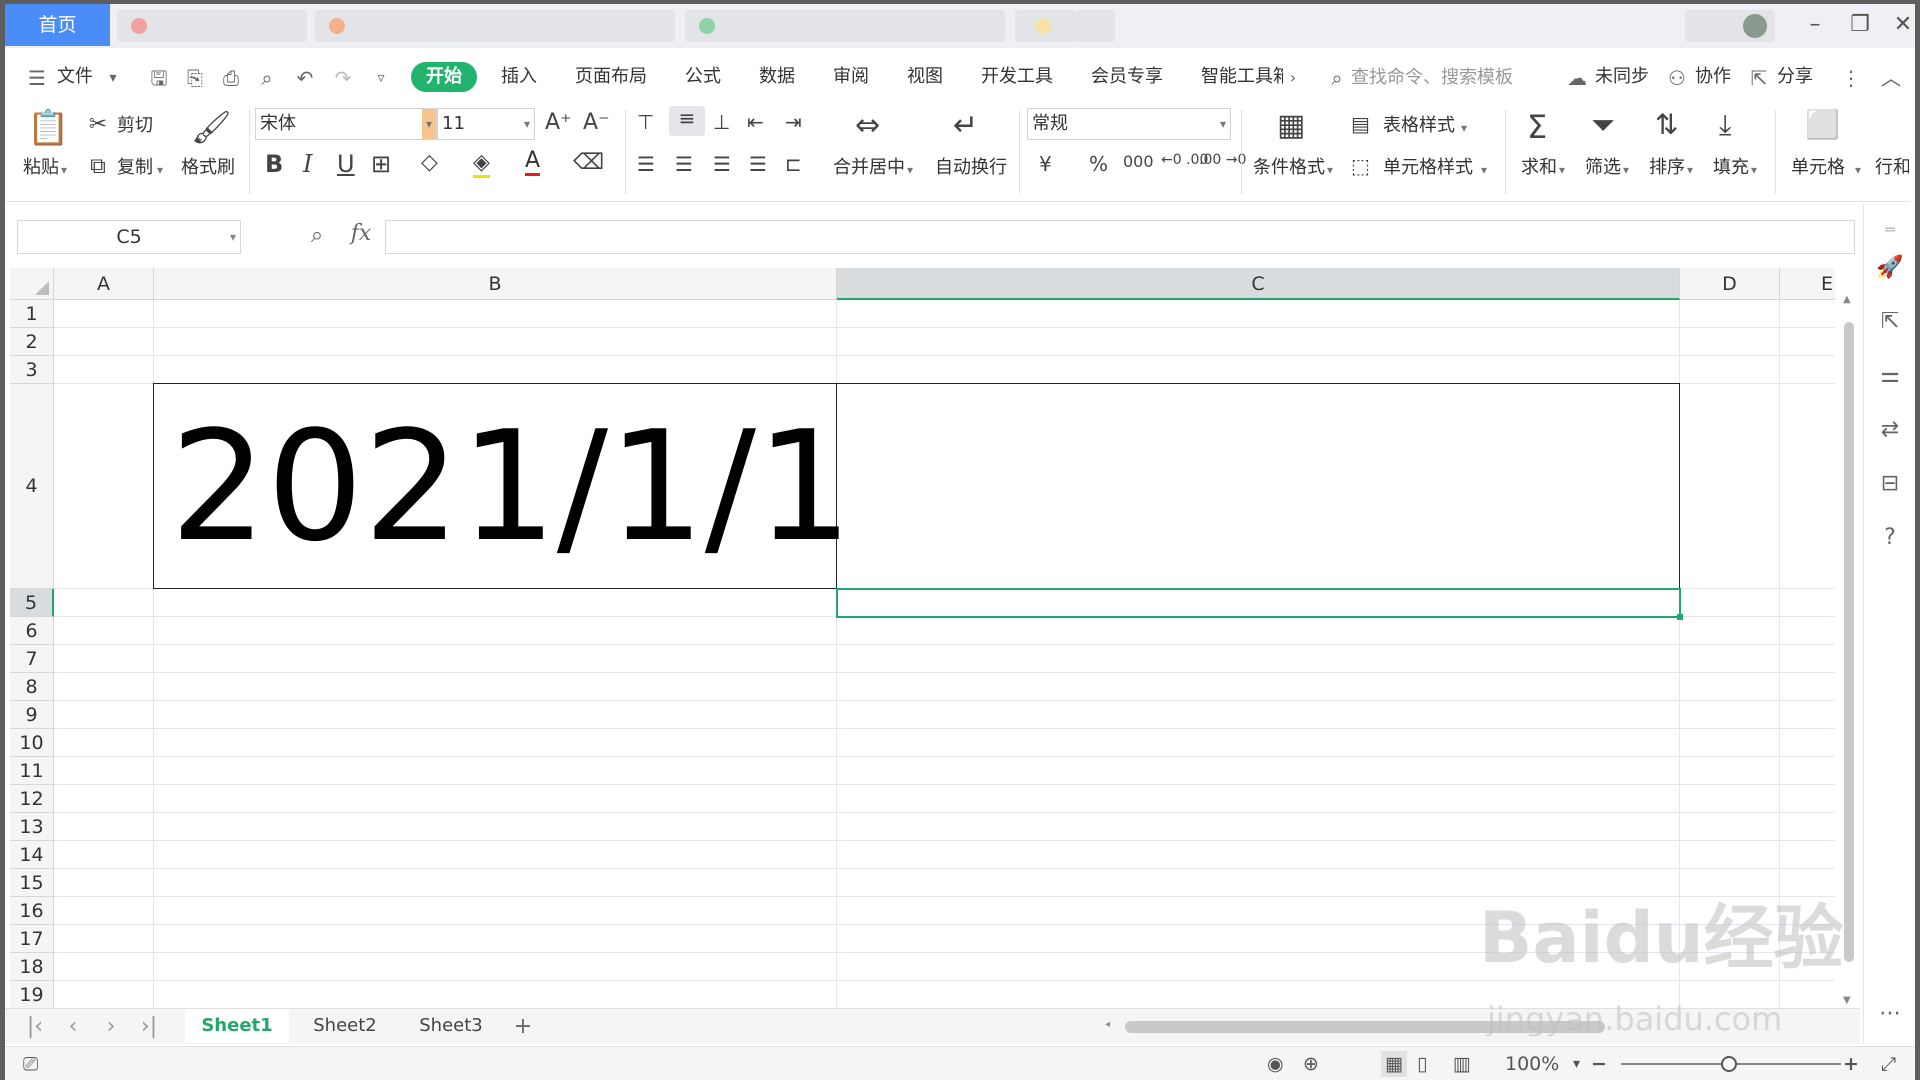 Image resolution: width=1920 pixels, height=1080 pixels. Describe the element at coordinates (75, 77) in the screenshot. I see `menu-file: 文件` at that location.